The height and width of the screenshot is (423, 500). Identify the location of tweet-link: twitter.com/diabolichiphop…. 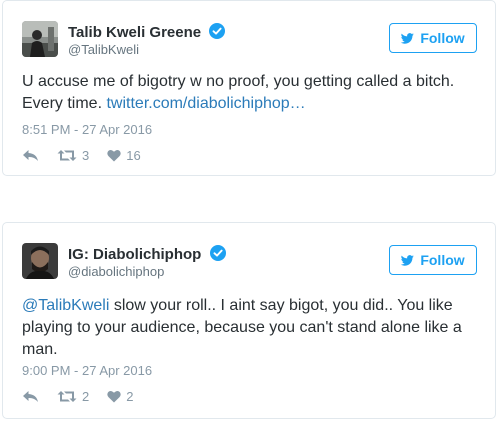
(205, 103).